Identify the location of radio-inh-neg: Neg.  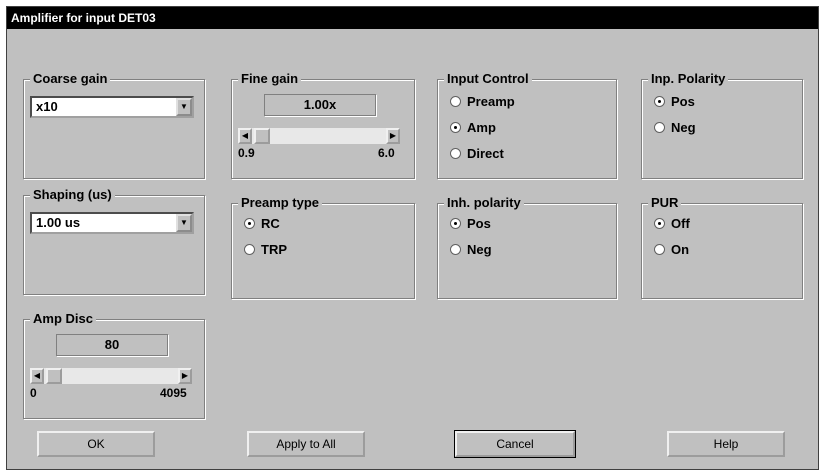
(471, 250).